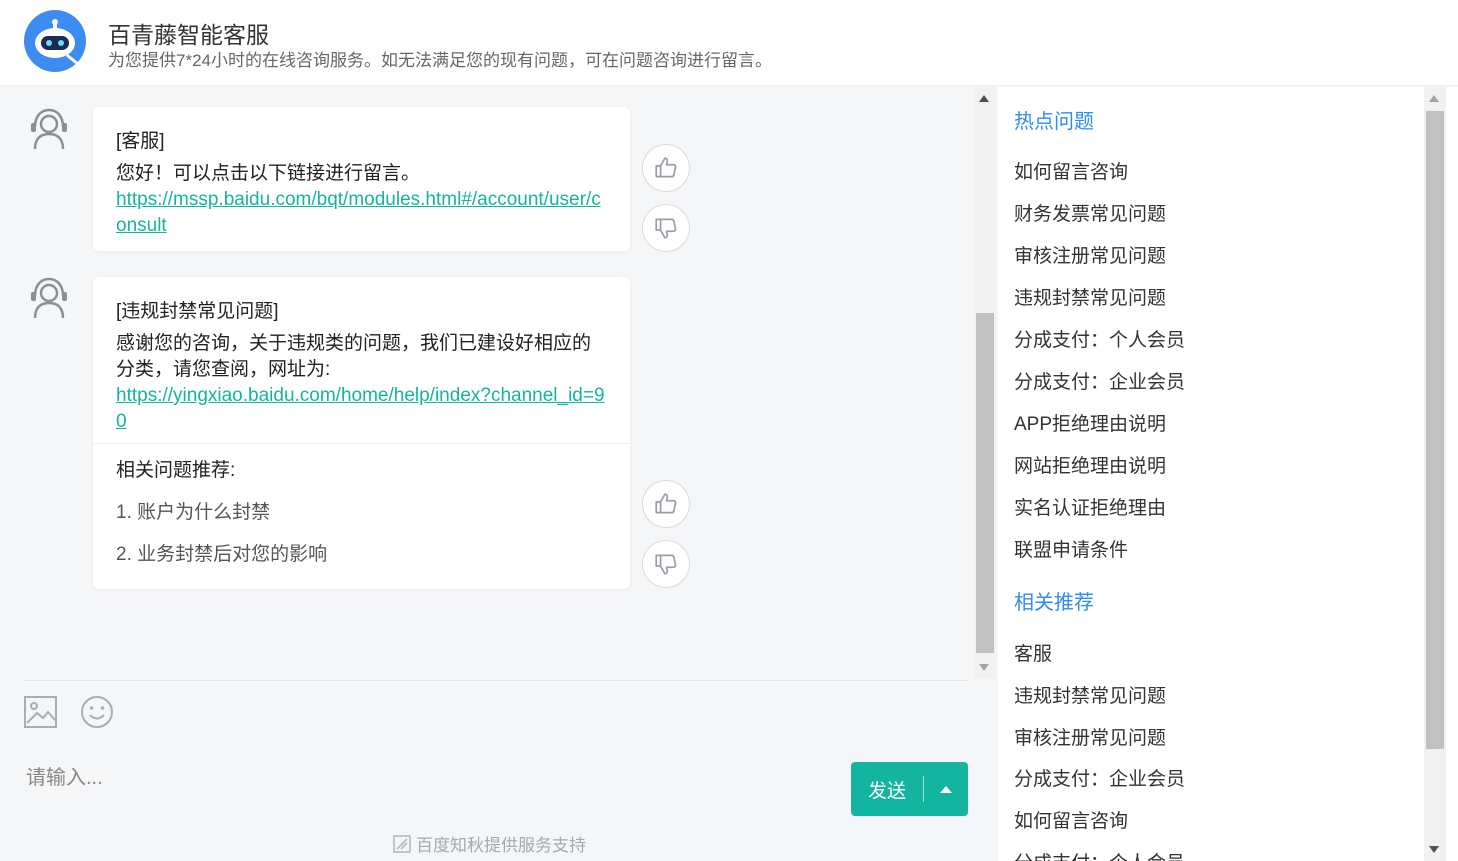 The width and height of the screenshot is (1458, 861). Describe the element at coordinates (140, 141) in the screenshot. I see `message-tag: [客服]` at that location.